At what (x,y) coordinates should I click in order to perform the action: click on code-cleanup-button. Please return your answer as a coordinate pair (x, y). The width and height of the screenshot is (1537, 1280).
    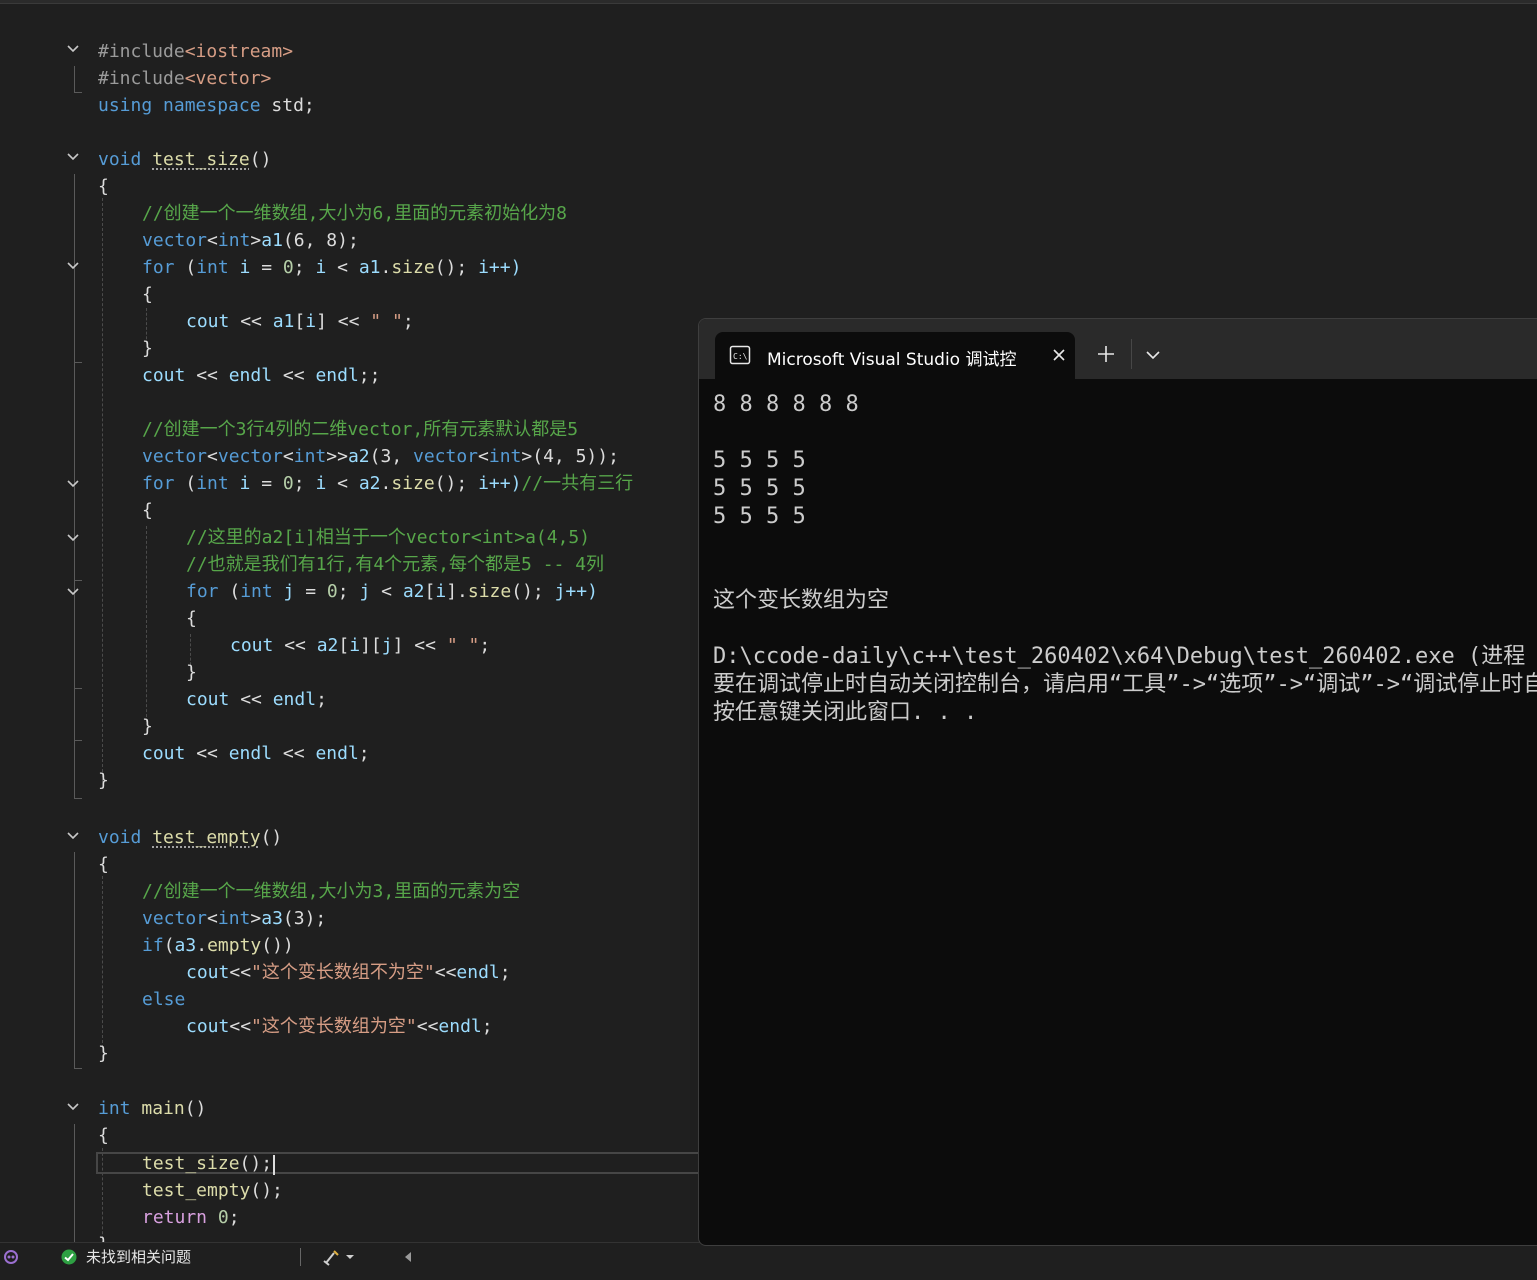
    Looking at the image, I should click on (339, 1257).